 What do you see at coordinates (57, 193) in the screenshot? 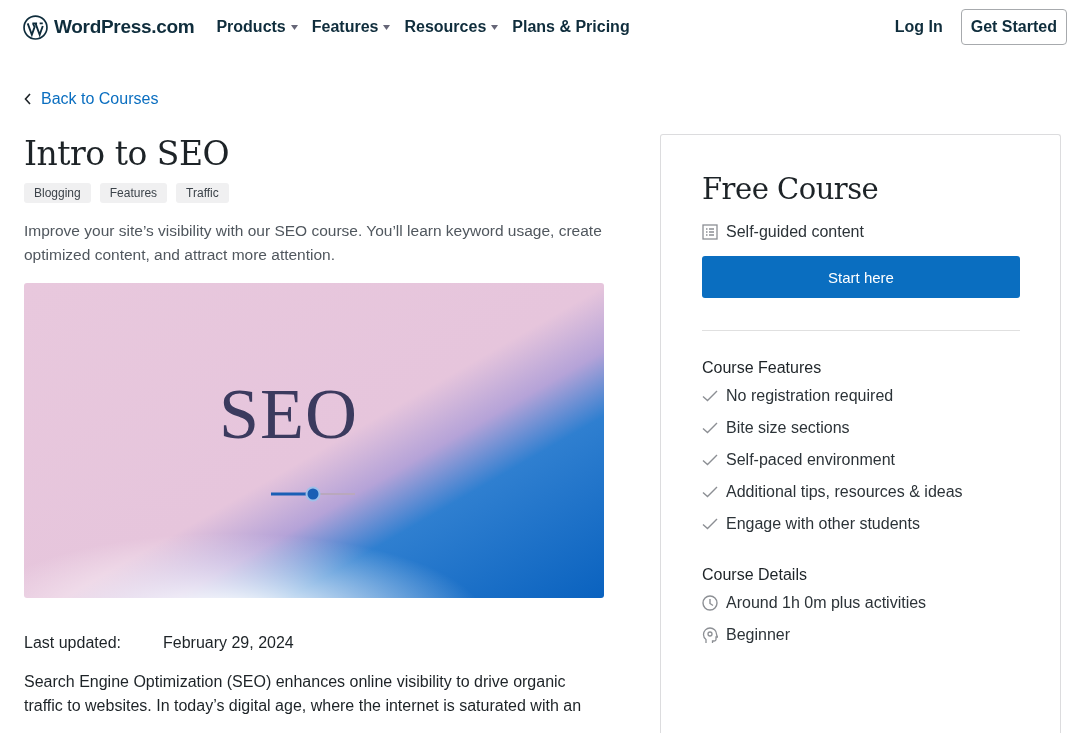
I see `tag-chip: Blogging` at bounding box center [57, 193].